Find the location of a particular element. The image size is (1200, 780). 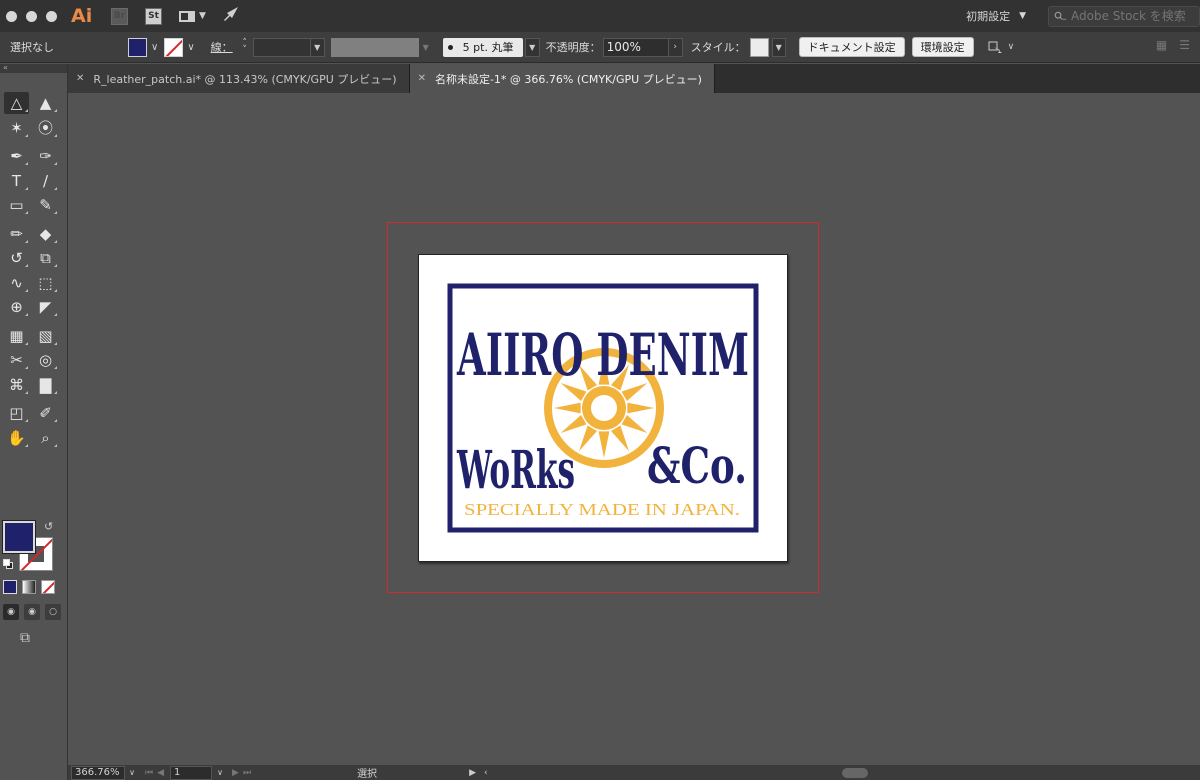

column-graph-tool-icon: ▇ is located at coordinates (45, 385).